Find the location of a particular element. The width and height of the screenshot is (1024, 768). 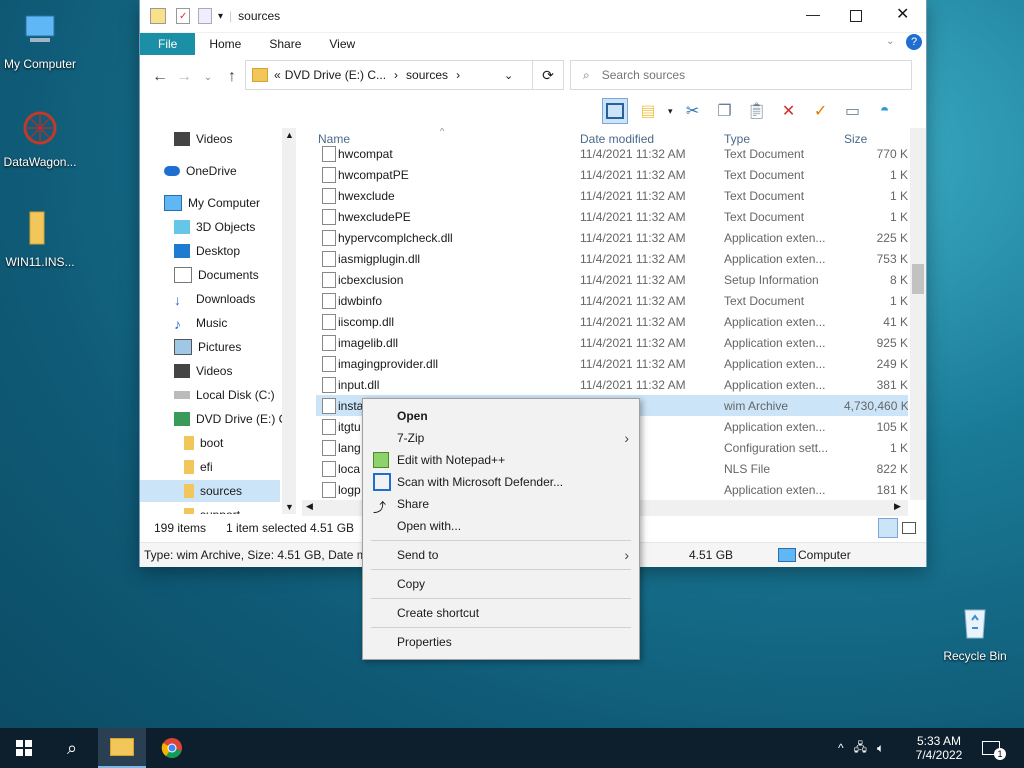

nav-item-documents: Documents is located at coordinates (218, 275).